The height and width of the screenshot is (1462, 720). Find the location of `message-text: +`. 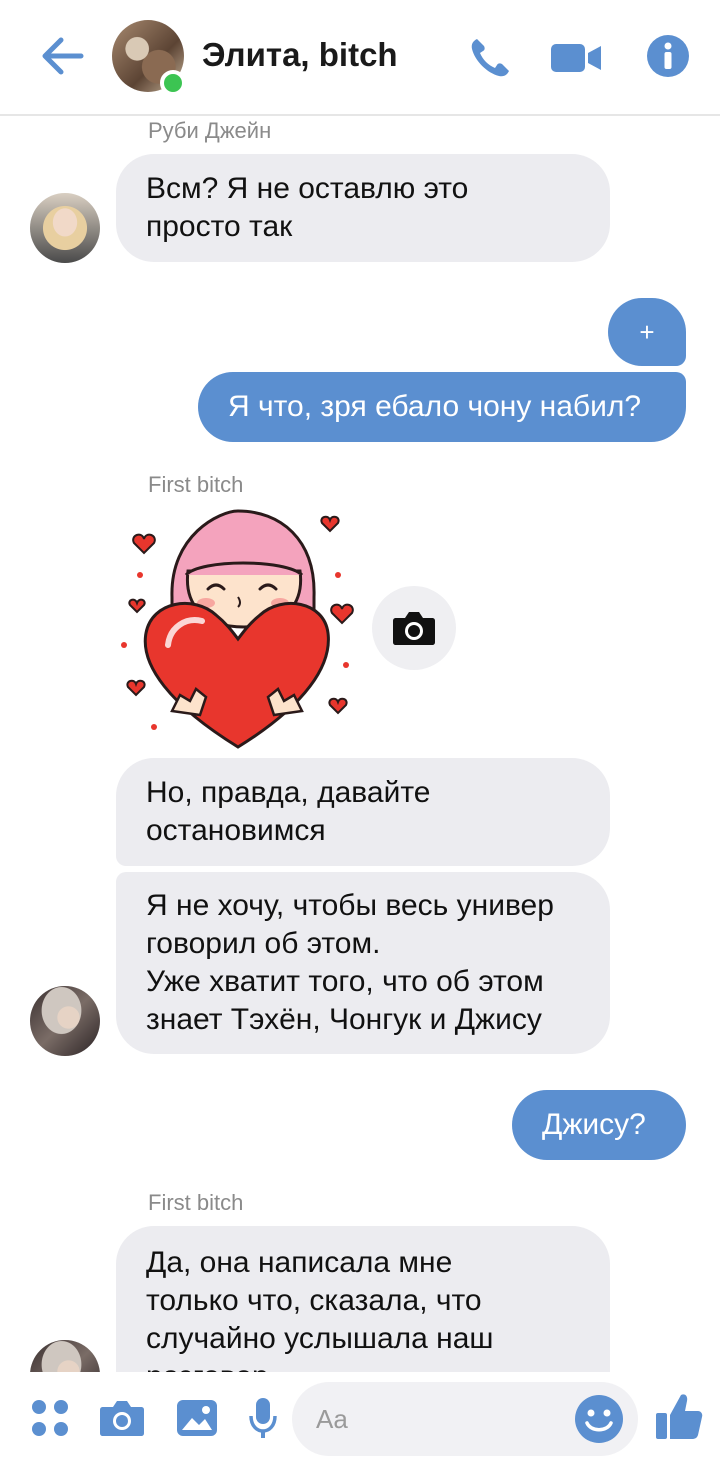

message-text: + is located at coordinates (647, 332).